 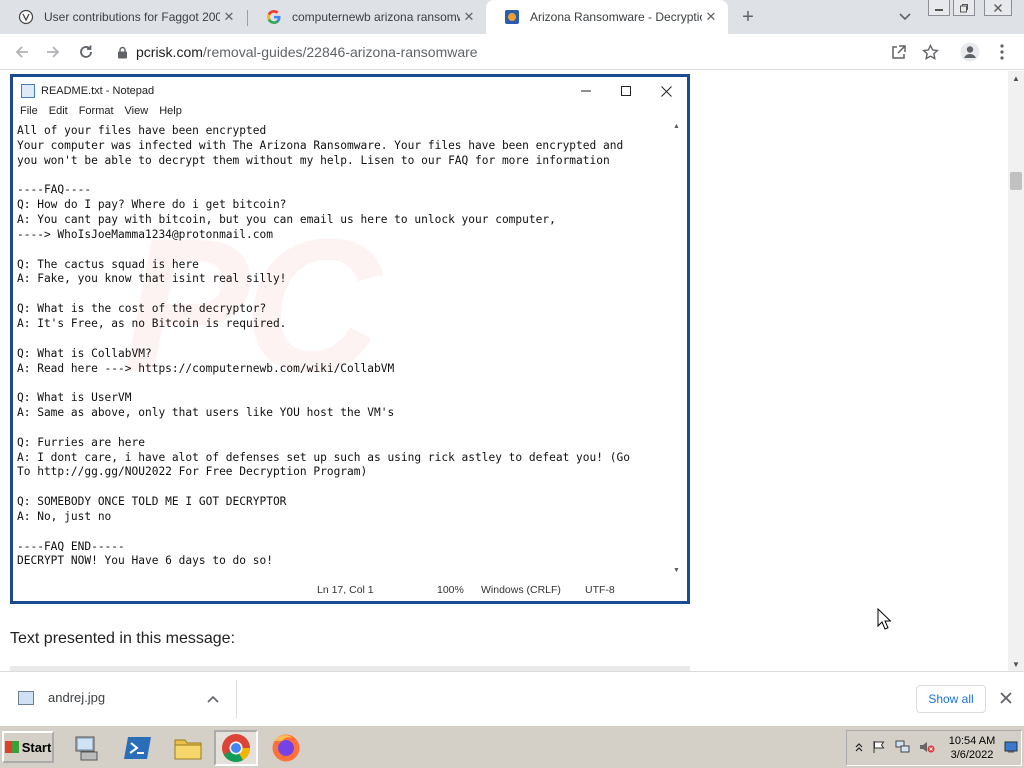 What do you see at coordinates (677, 351) in the screenshot?
I see `notepad-scrollbar: ▲ ▼` at bounding box center [677, 351].